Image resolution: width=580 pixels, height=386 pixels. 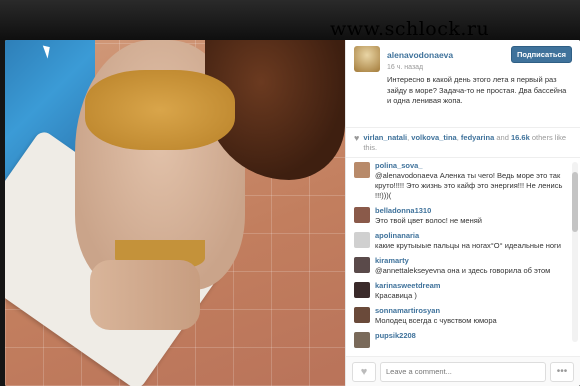 What do you see at coordinates (367, 59) in the screenshot?
I see `author-avatar` at bounding box center [367, 59].